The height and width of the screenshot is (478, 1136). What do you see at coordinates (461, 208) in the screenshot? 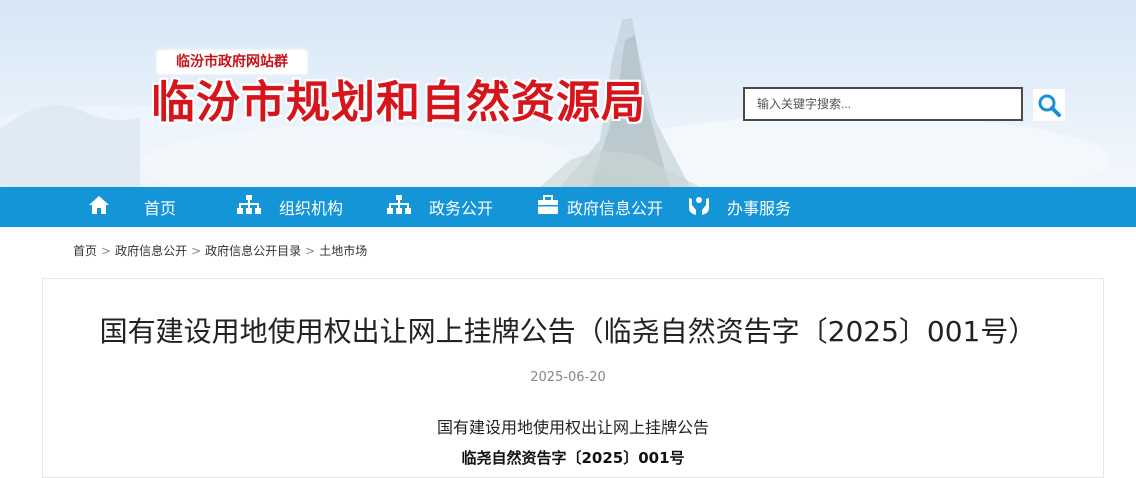
I see `nav-label-affairs: 政务公开` at bounding box center [461, 208].